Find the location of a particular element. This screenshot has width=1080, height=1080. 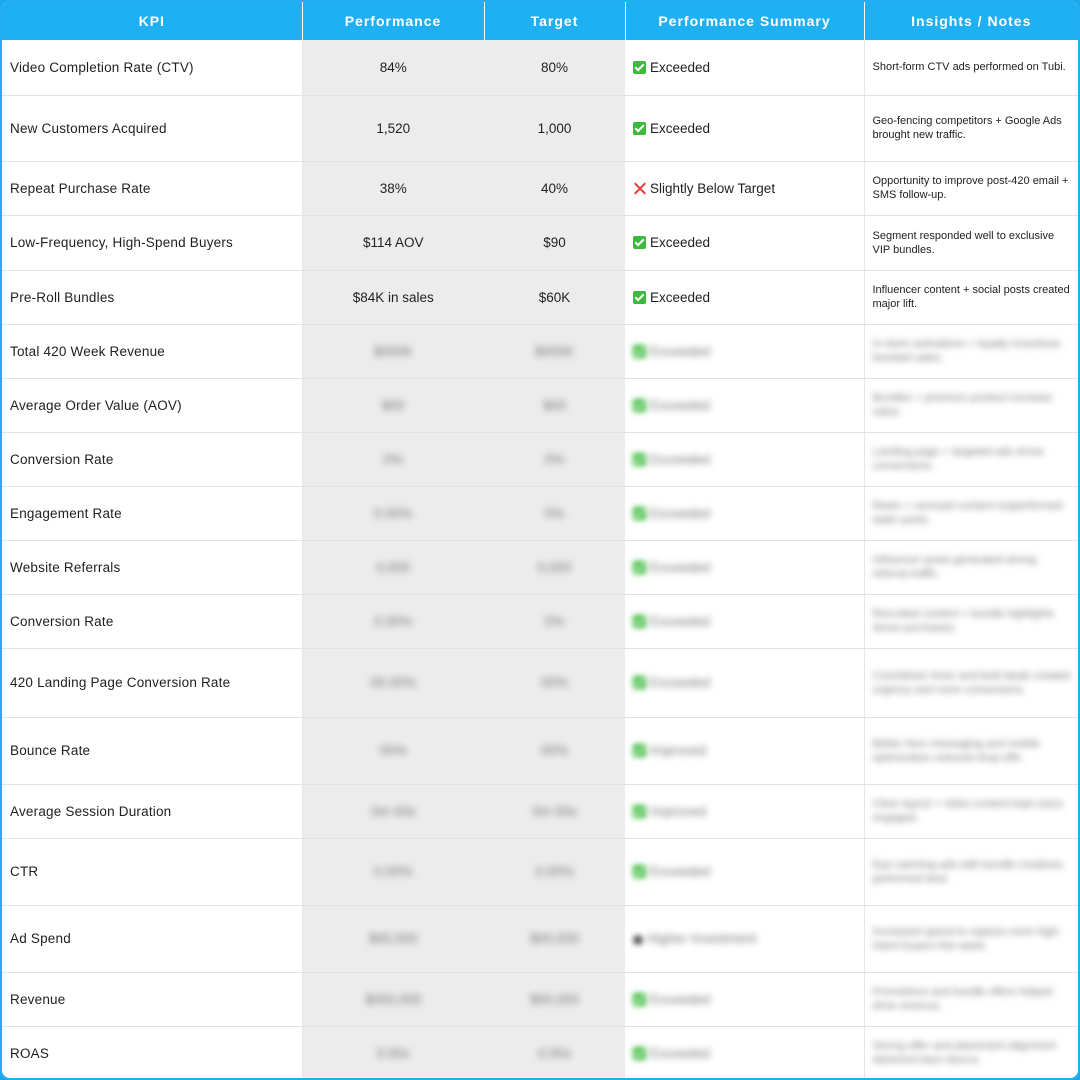

target-value: 40% is located at coordinates (554, 188).